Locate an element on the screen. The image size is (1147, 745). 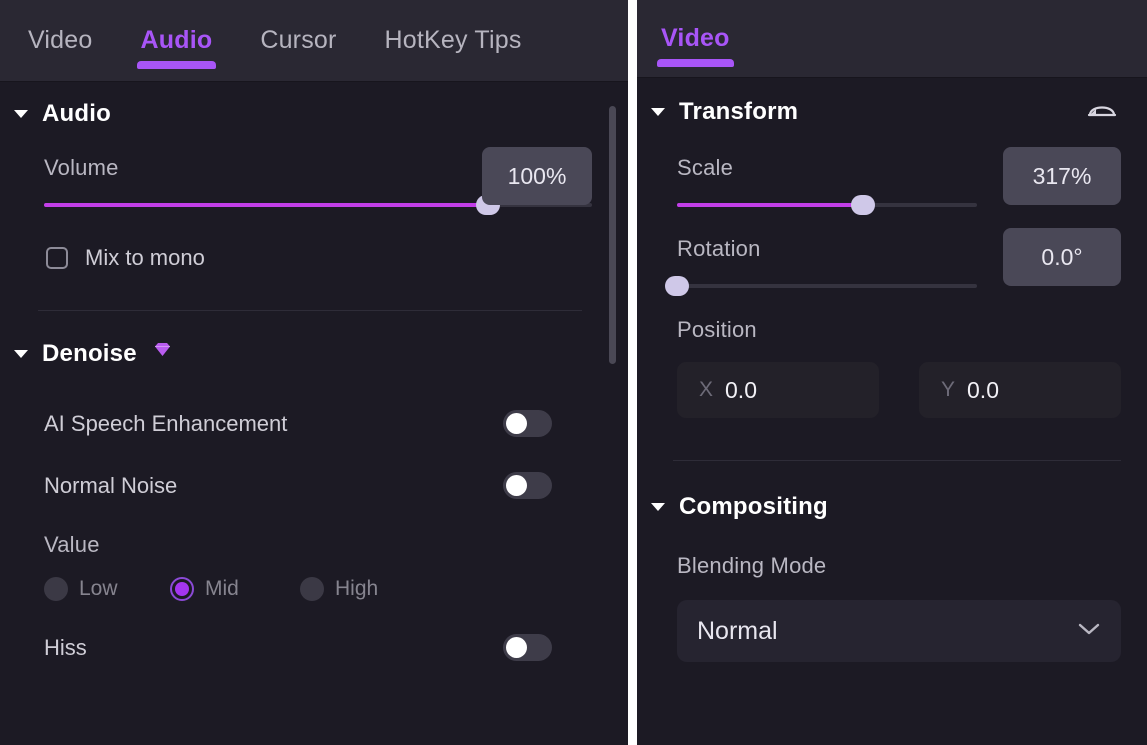
tab-list: Video is located at coordinates (892, 38).